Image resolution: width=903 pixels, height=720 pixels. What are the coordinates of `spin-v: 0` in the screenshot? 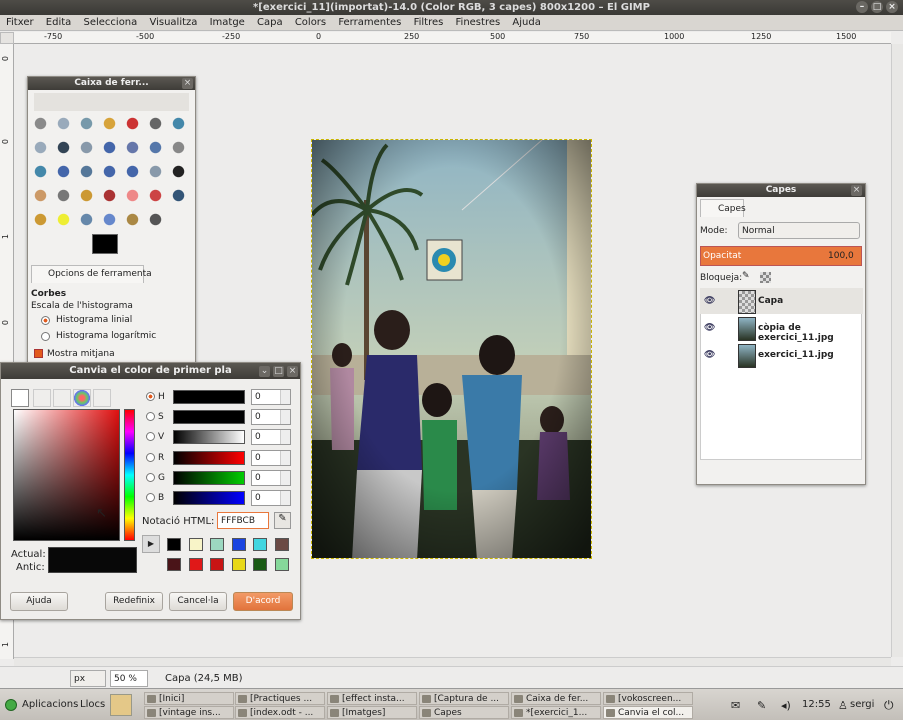 It's located at (271, 437).